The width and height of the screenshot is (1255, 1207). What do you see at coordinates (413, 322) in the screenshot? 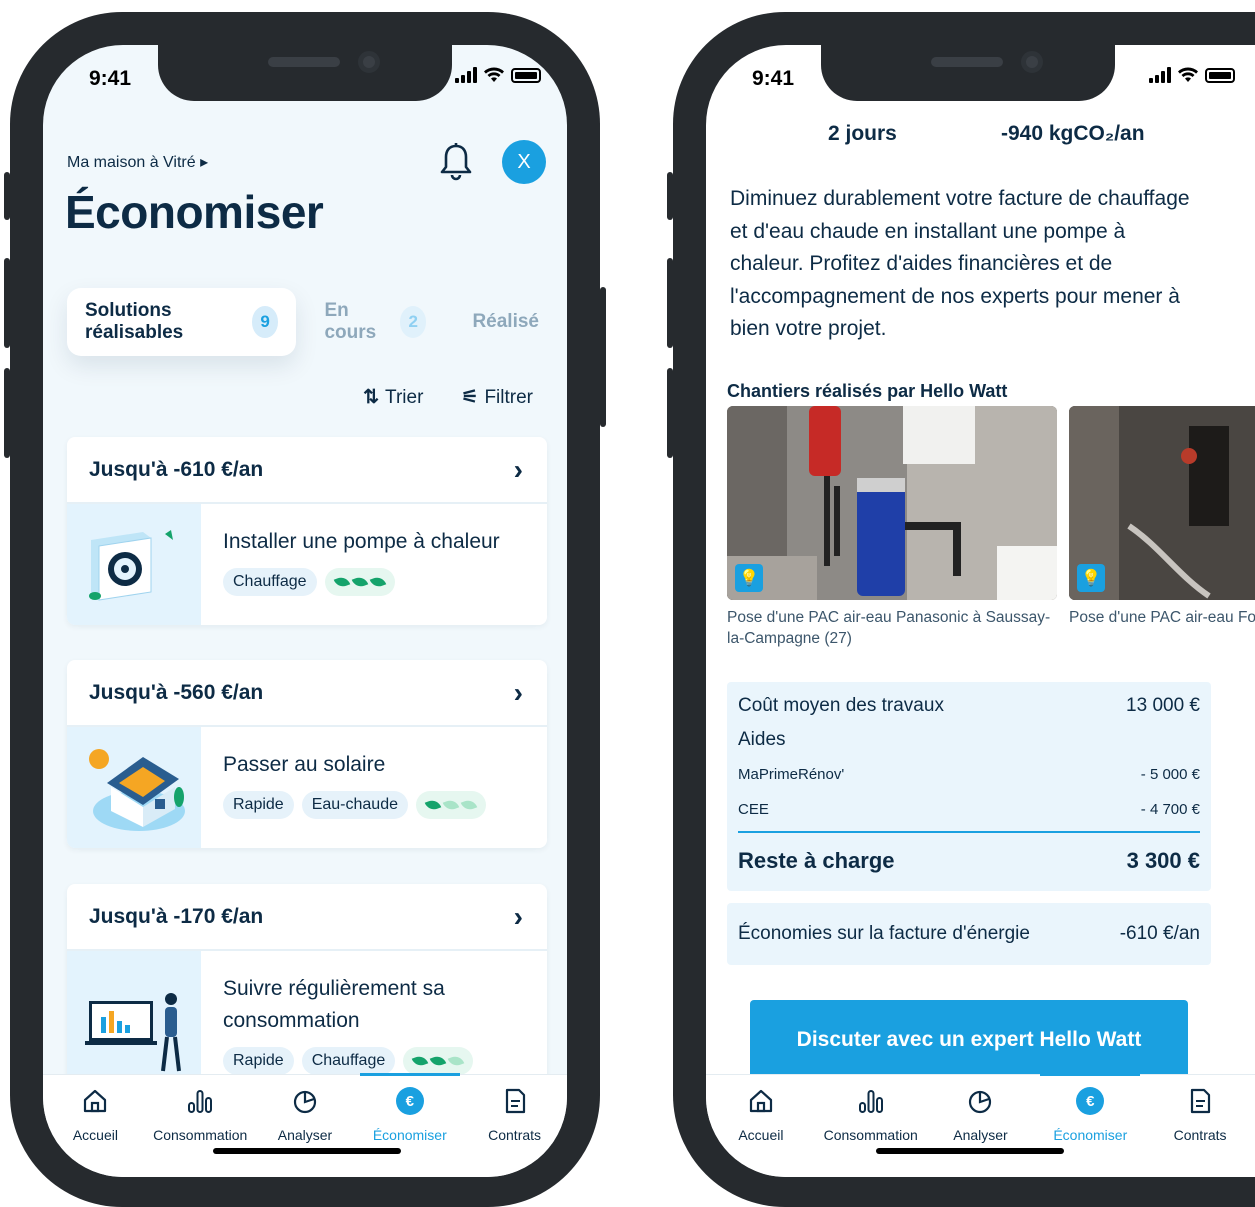
I see `tab-count-badge: 2` at bounding box center [413, 322].